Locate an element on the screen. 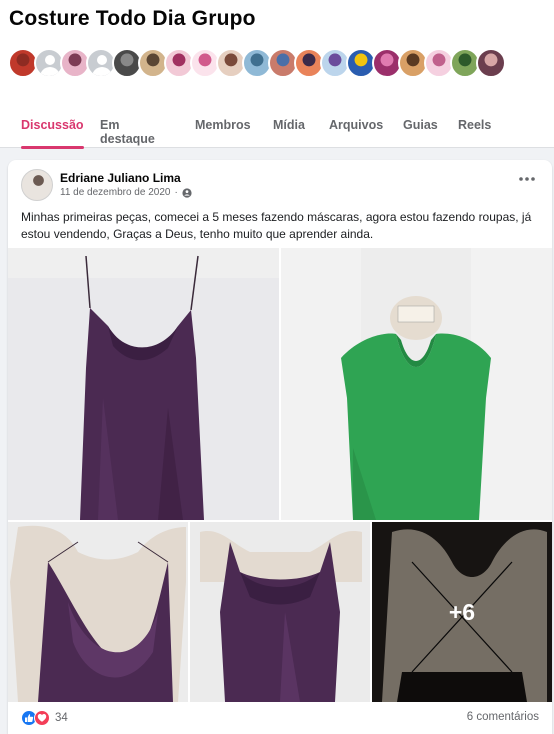 The height and width of the screenshot is (734, 554). tab-0: Discussão is located at coordinates (52, 127).